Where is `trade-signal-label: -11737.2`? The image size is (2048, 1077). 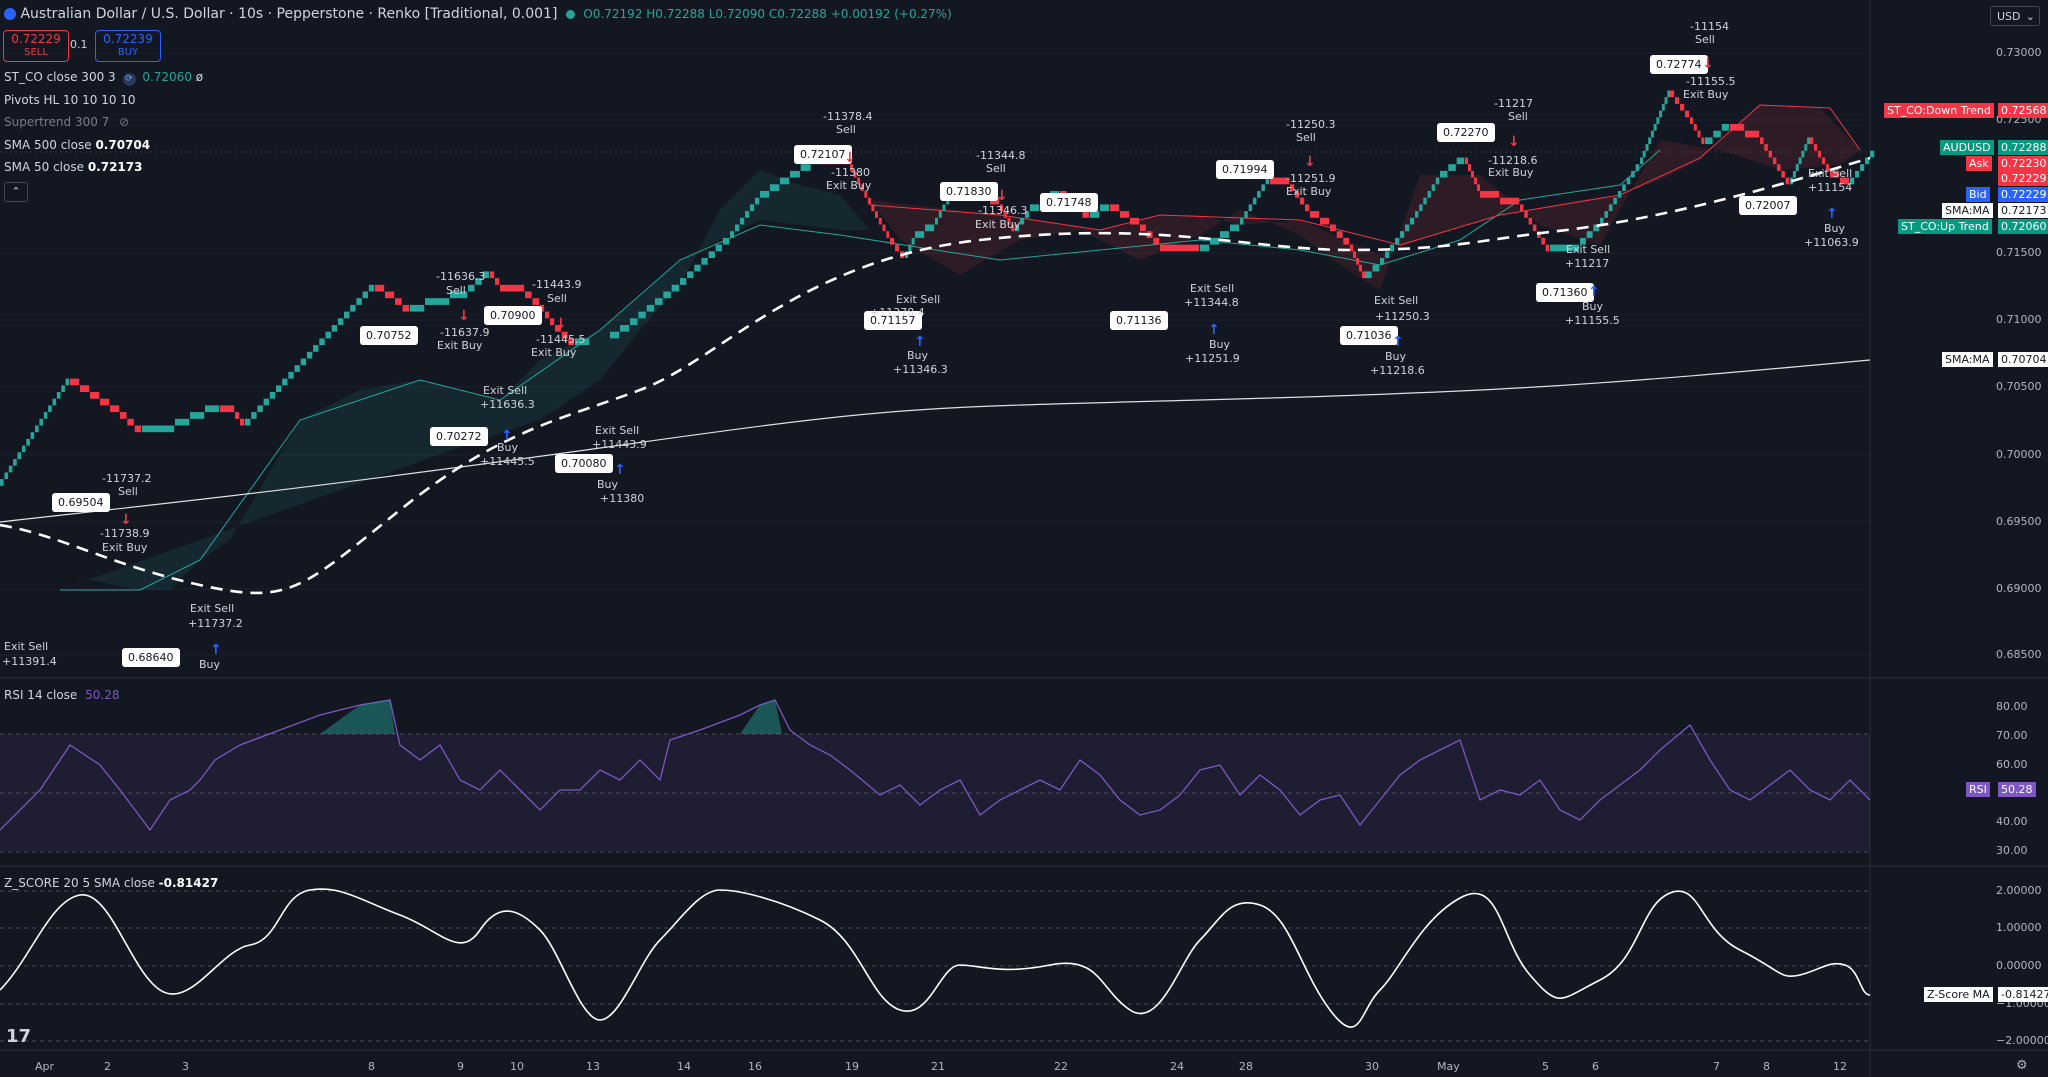 trade-signal-label: -11737.2 is located at coordinates (127, 478).